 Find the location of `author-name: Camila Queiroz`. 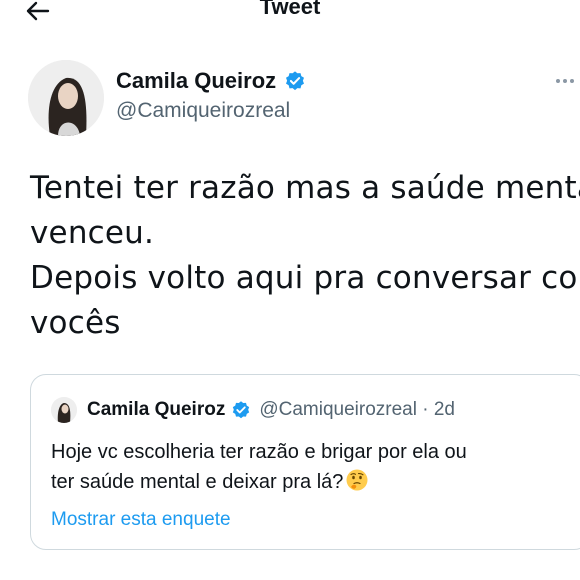

author-name: Camila Queiroz is located at coordinates (211, 81).